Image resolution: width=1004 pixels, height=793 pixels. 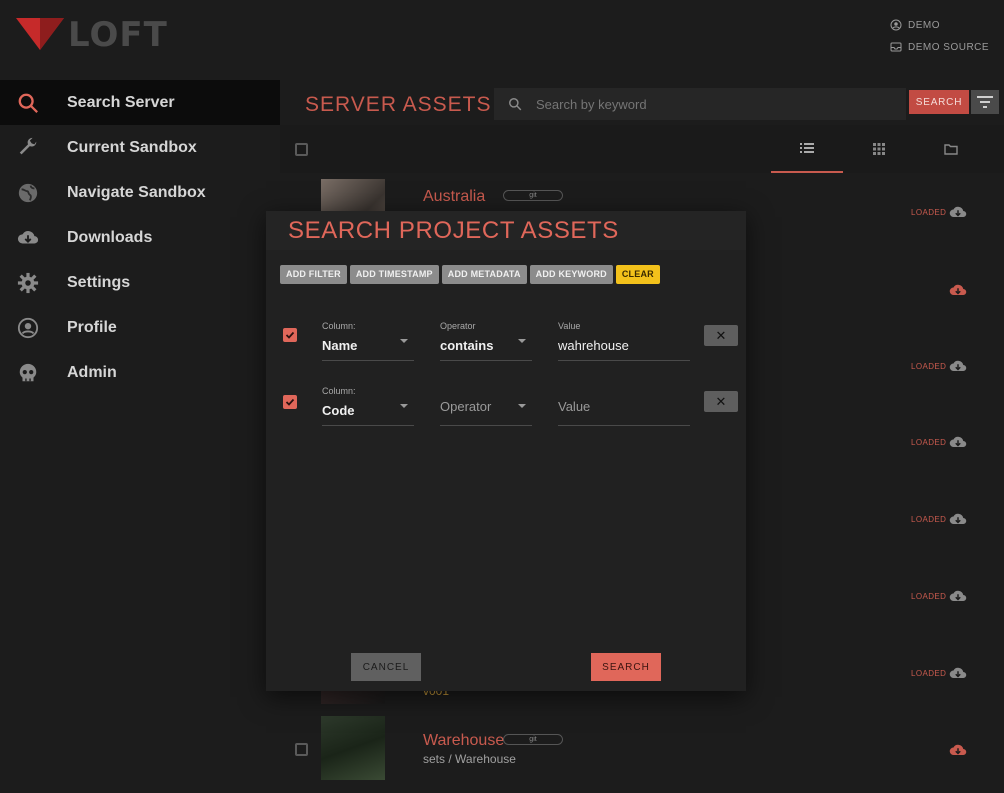 I want to click on list-view-icon, so click(x=807, y=148).